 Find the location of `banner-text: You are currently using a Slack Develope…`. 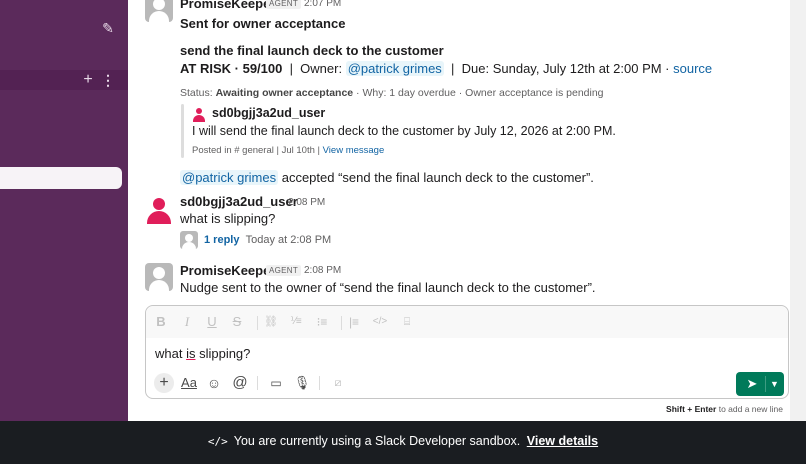

banner-text: You are currently using a Slack Develope… is located at coordinates (377, 441).